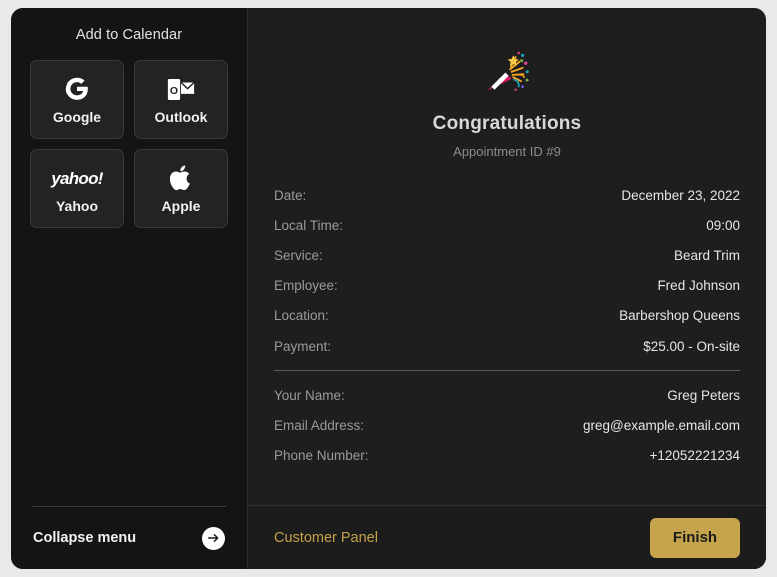 The image size is (777, 577). What do you see at coordinates (181, 117) in the screenshot?
I see `calendar-button-label: Outlook` at bounding box center [181, 117].